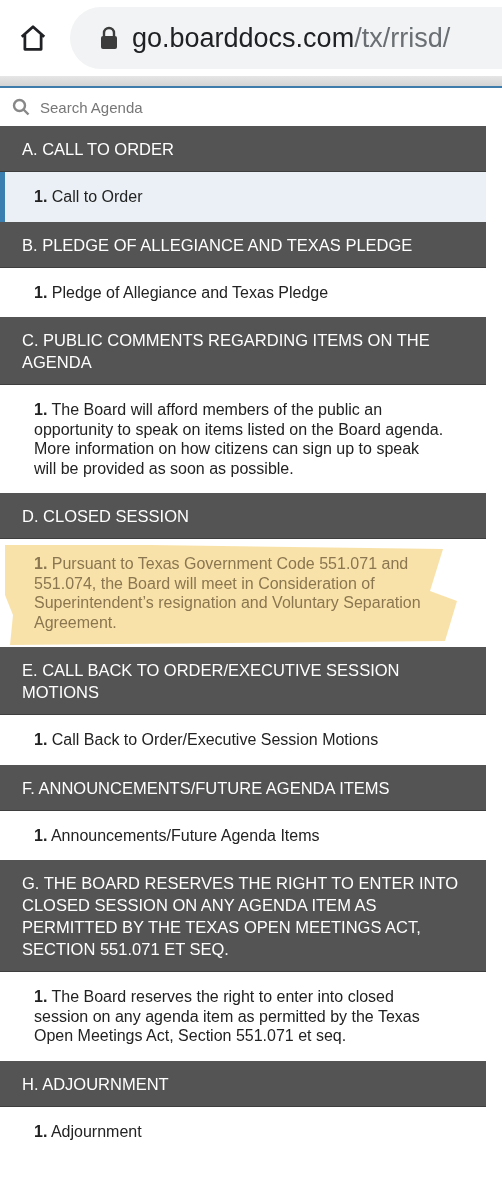  I want to click on home-icon, so click(33, 38).